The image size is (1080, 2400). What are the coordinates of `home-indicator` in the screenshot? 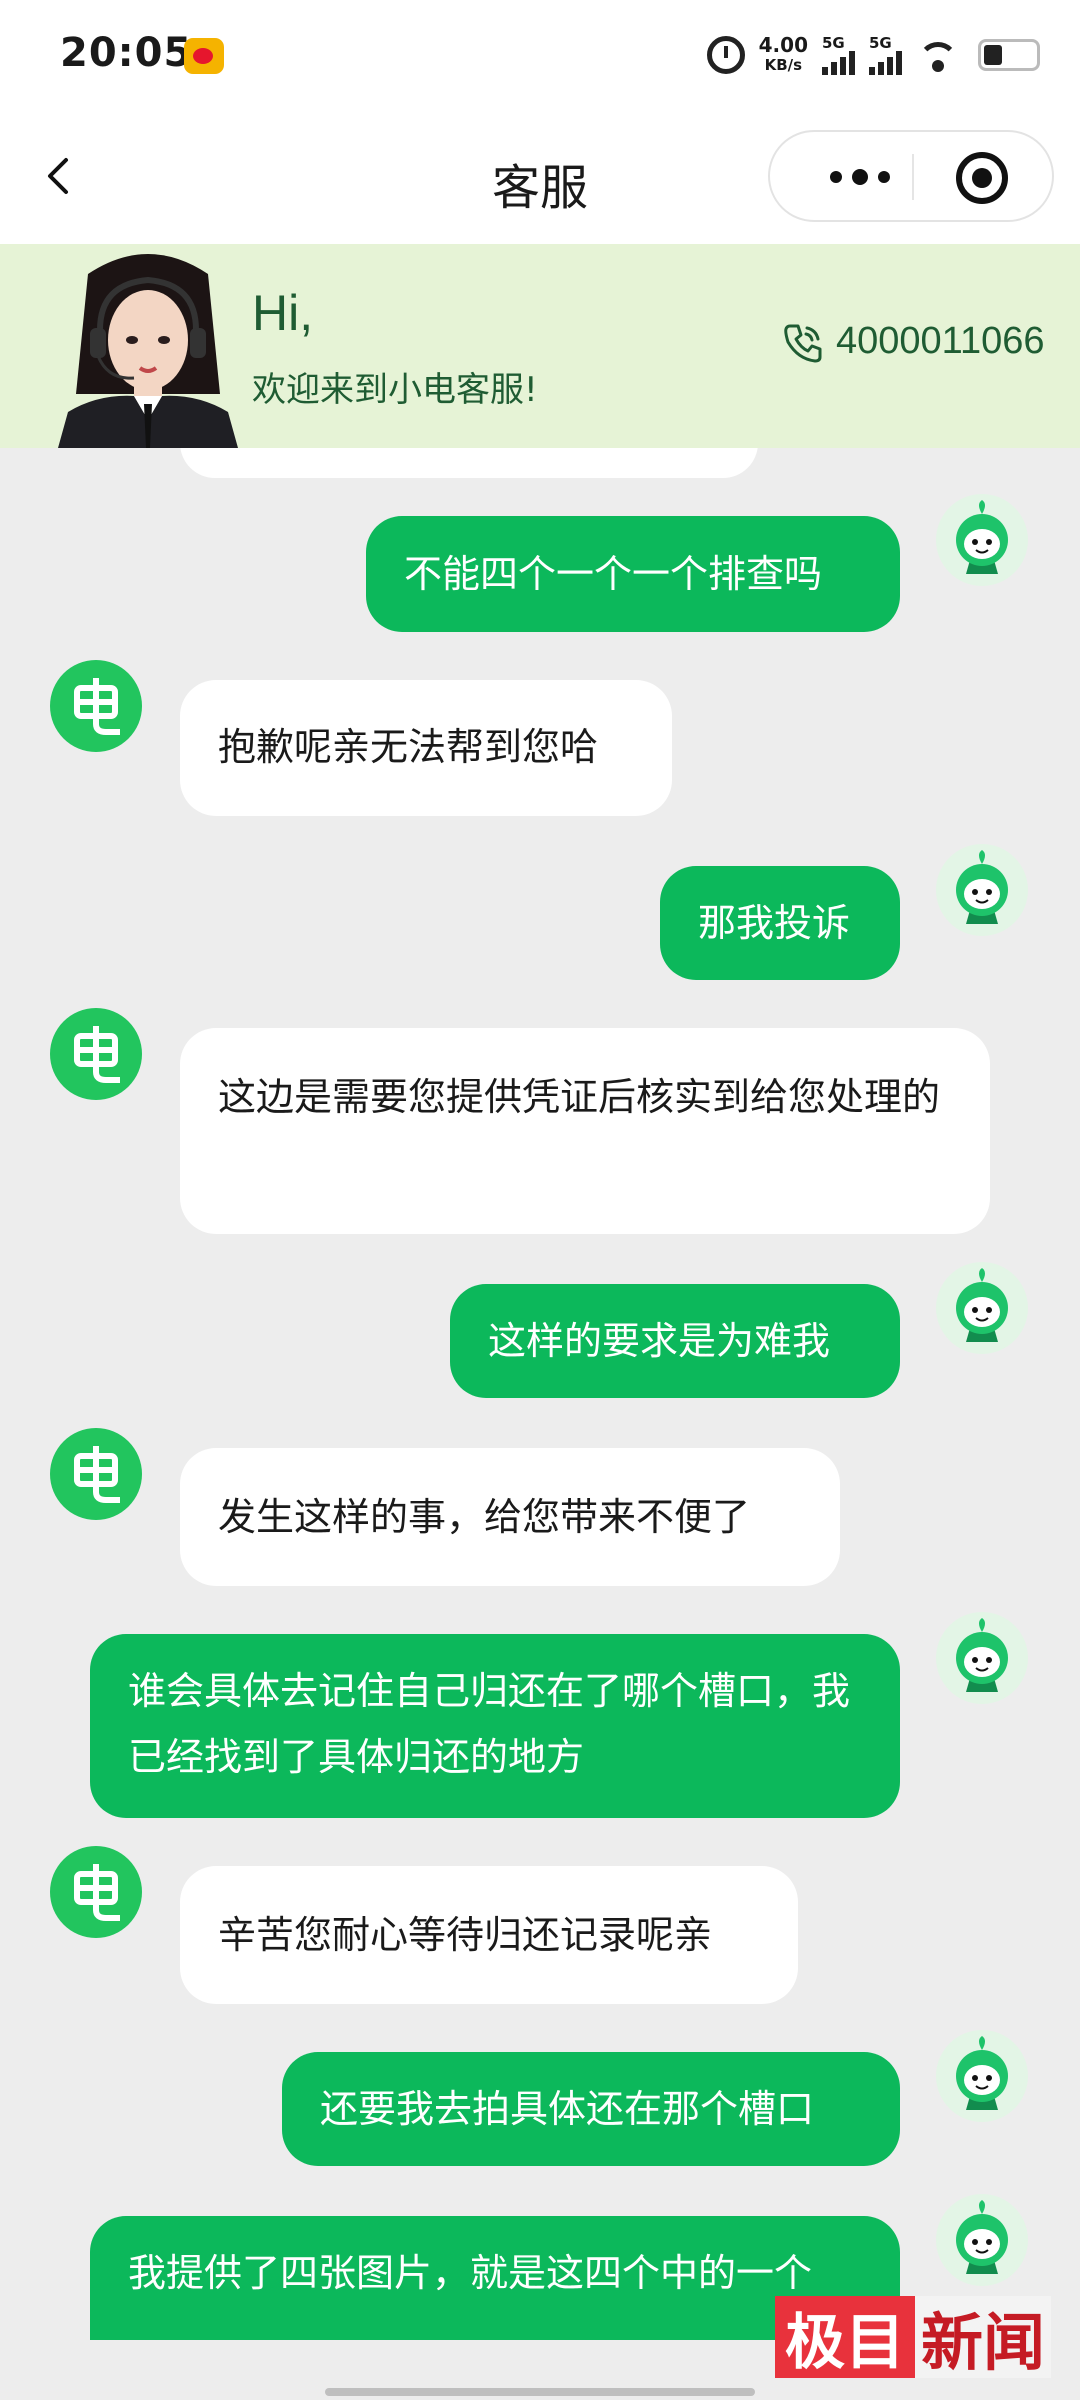 It's located at (540, 2392).